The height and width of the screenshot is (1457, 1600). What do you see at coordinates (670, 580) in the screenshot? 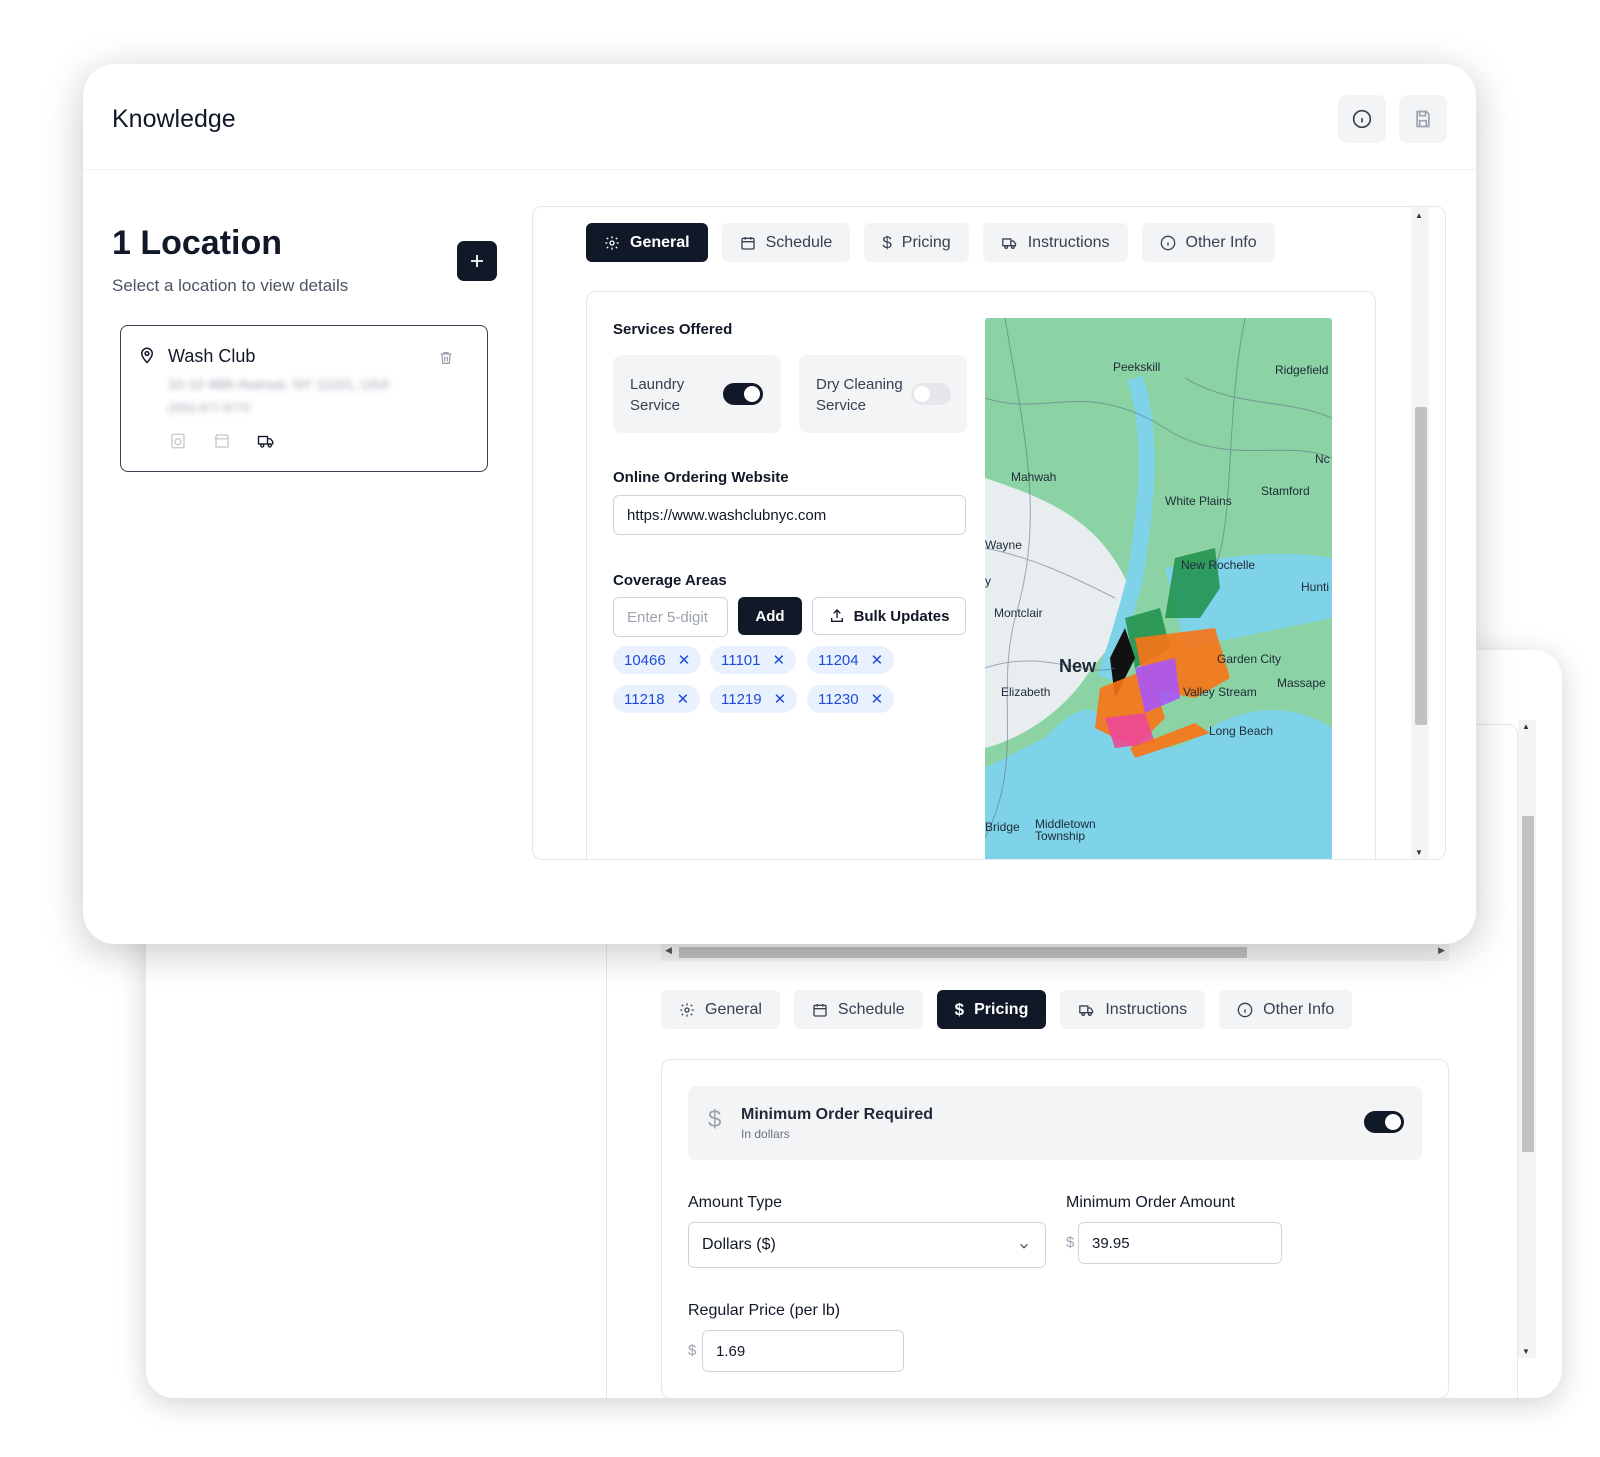
I see `coverage-label: Coverage Areas` at bounding box center [670, 580].